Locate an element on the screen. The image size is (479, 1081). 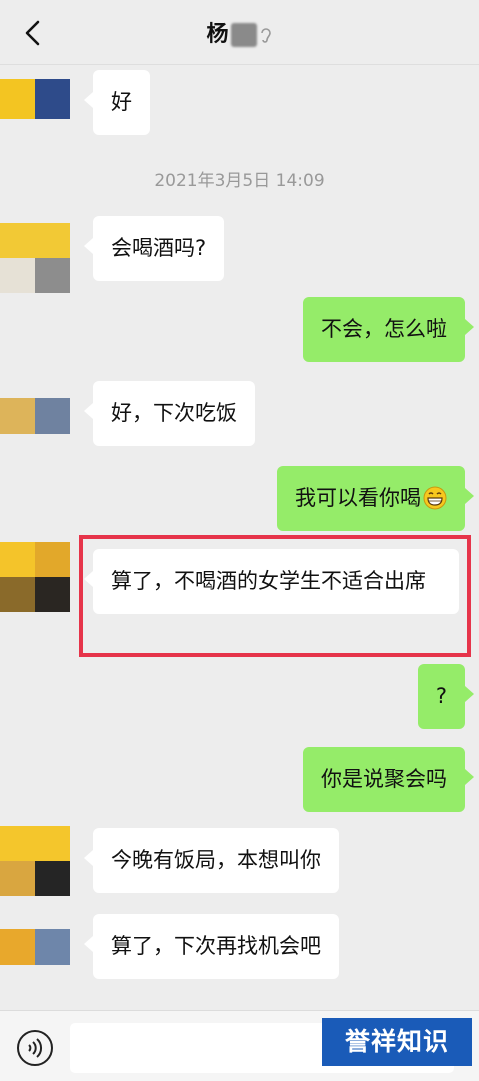
message-bubble-sent: ? is located at coordinates (446, 696).